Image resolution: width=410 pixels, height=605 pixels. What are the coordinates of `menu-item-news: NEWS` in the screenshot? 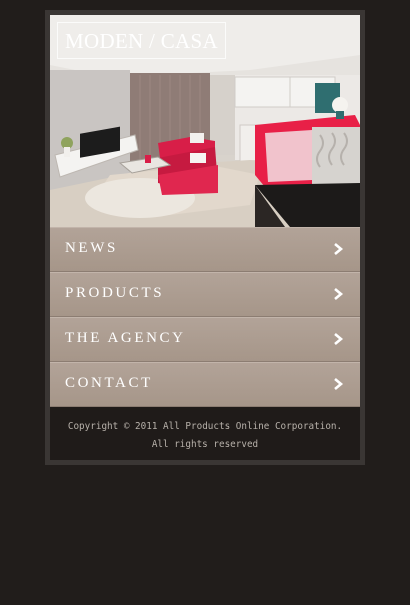 It's located at (205, 249).